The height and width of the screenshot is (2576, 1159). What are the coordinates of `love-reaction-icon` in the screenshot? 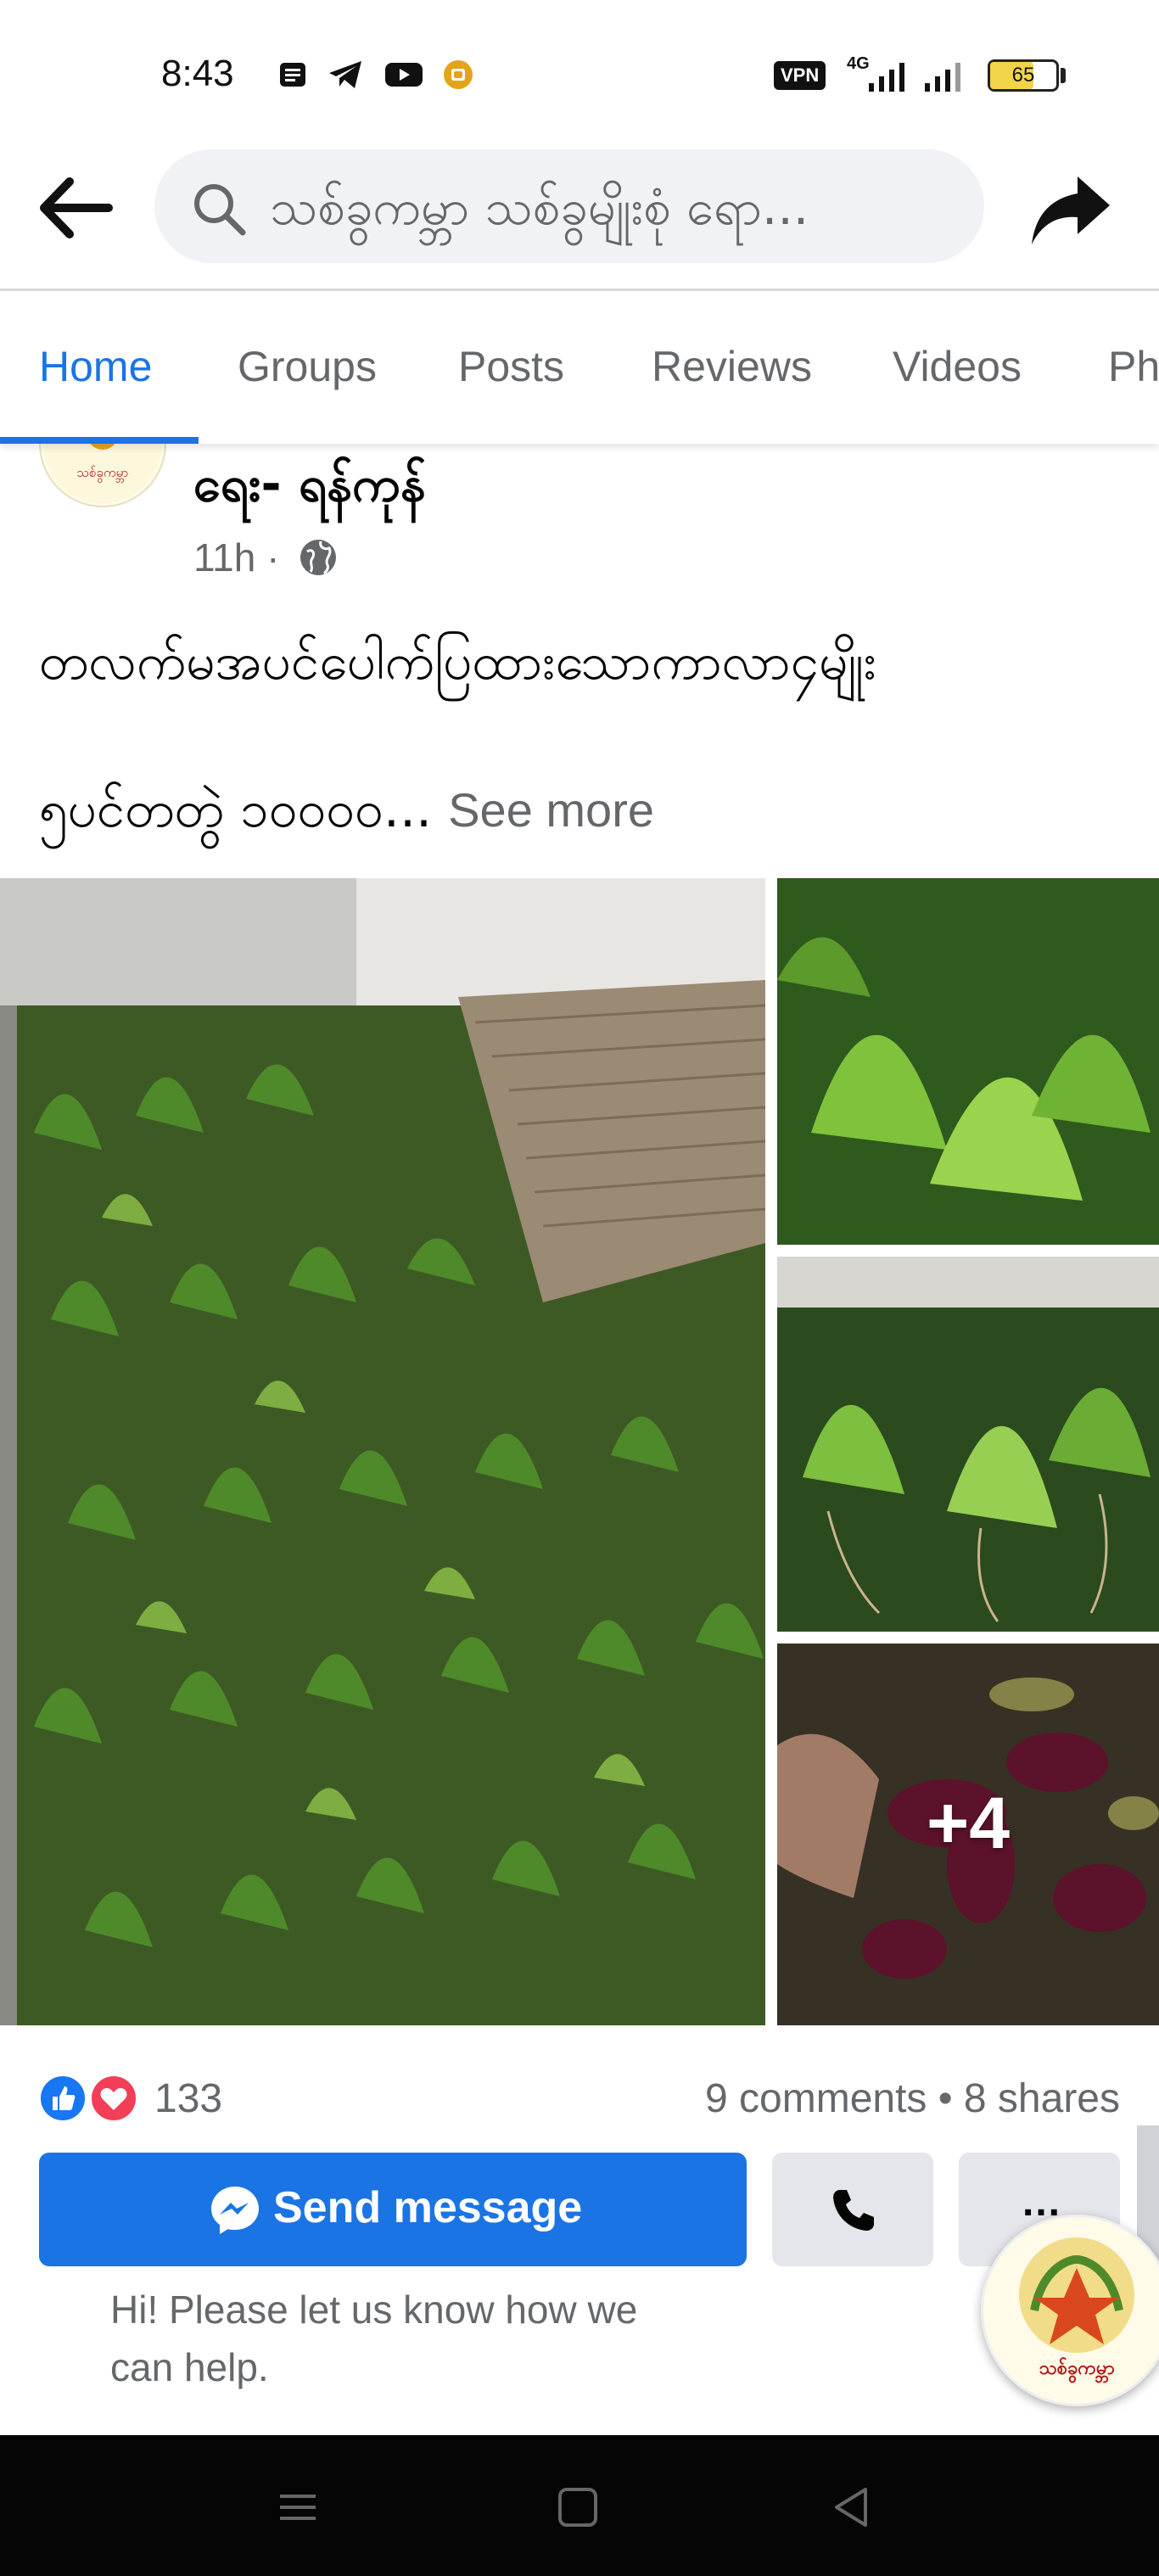 It's located at (113, 2099).